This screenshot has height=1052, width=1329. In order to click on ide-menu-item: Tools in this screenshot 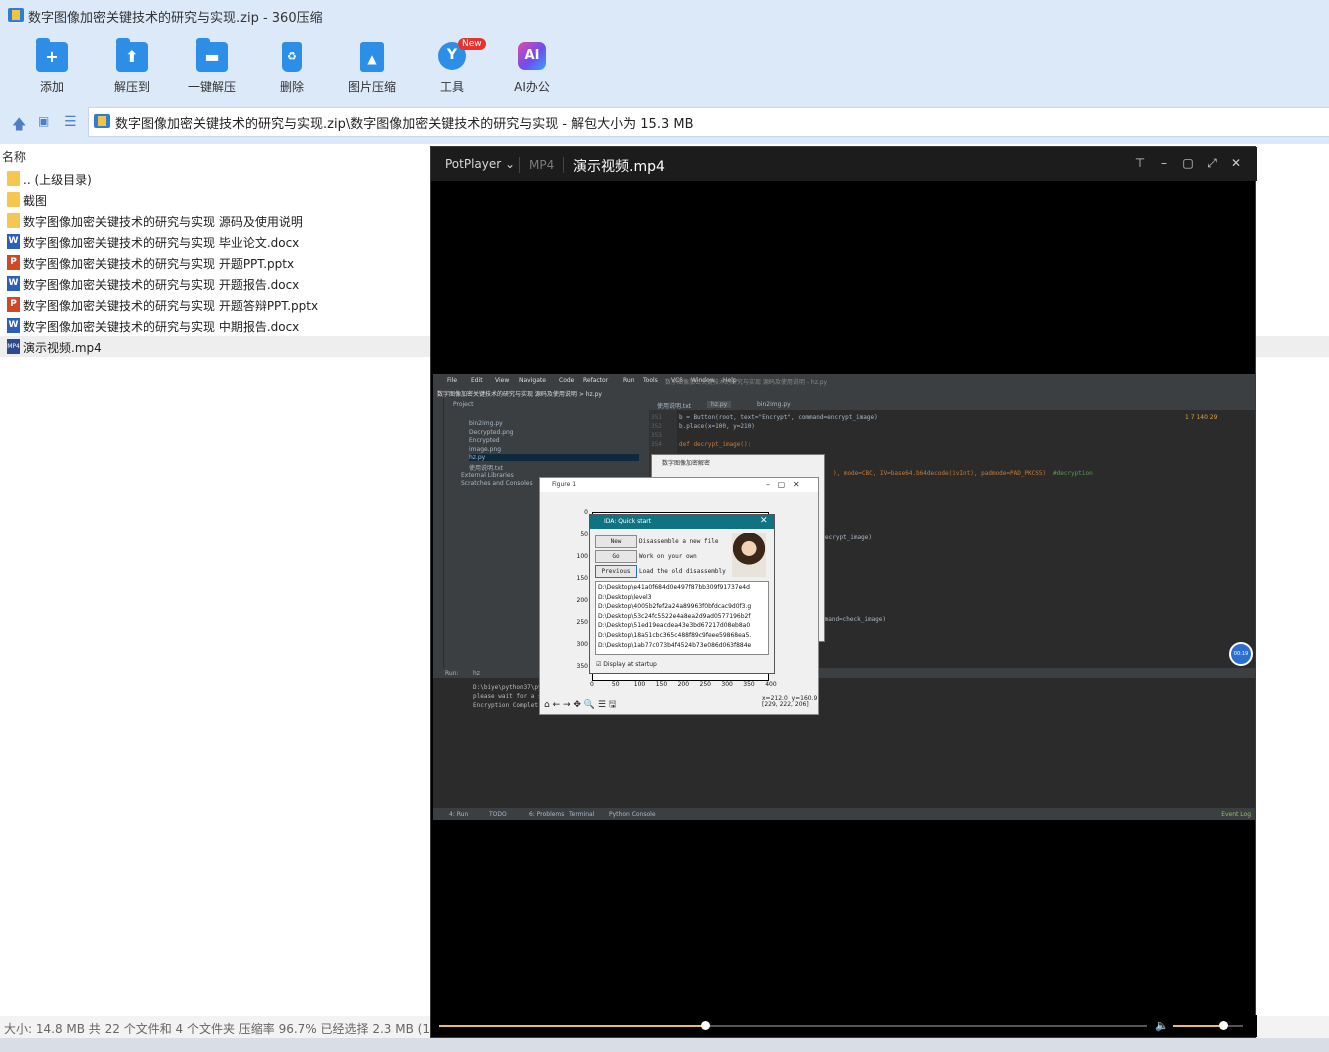, I will do `click(650, 380)`.